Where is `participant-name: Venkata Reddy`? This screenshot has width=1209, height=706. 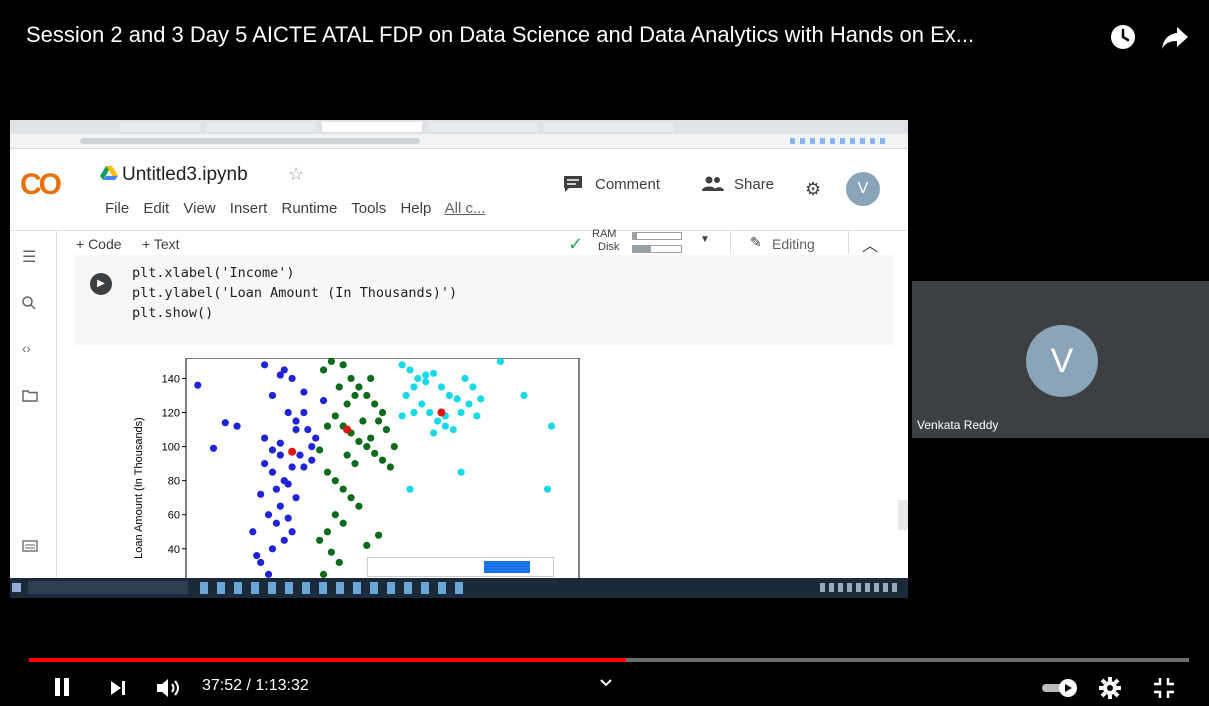
participant-name: Venkata Reddy is located at coordinates (958, 425).